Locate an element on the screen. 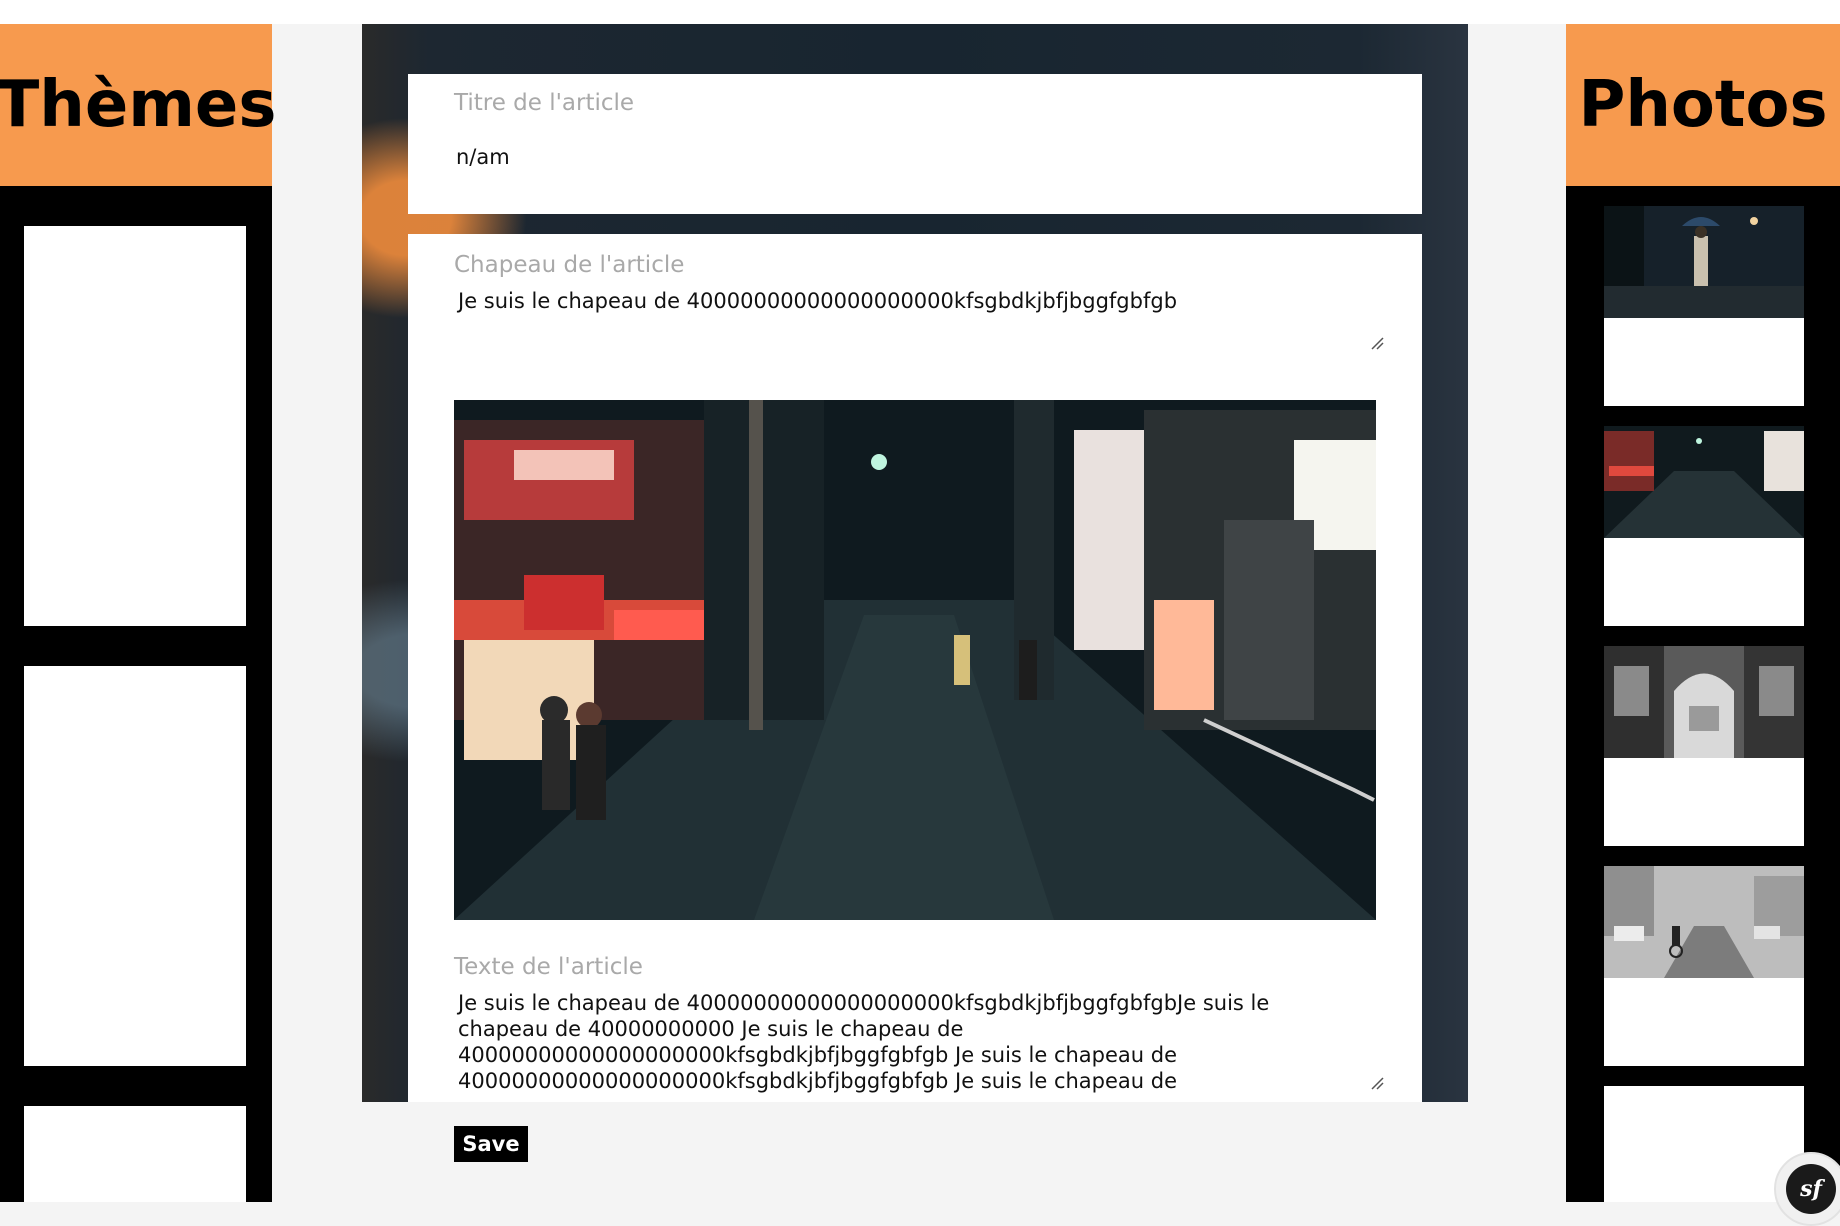  photos-header: Photos is located at coordinates (1703, 105).